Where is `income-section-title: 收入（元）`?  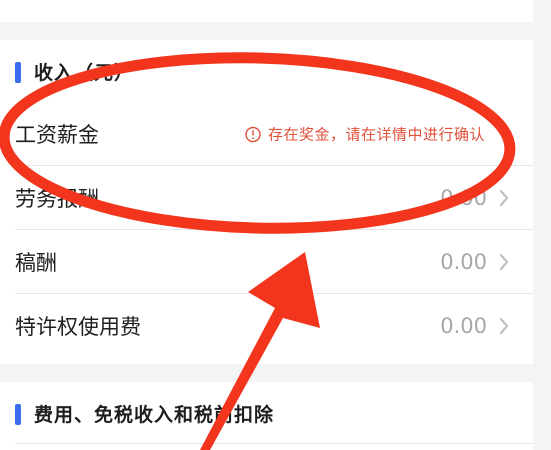
income-section-title: 收入（元） is located at coordinates (84, 73).